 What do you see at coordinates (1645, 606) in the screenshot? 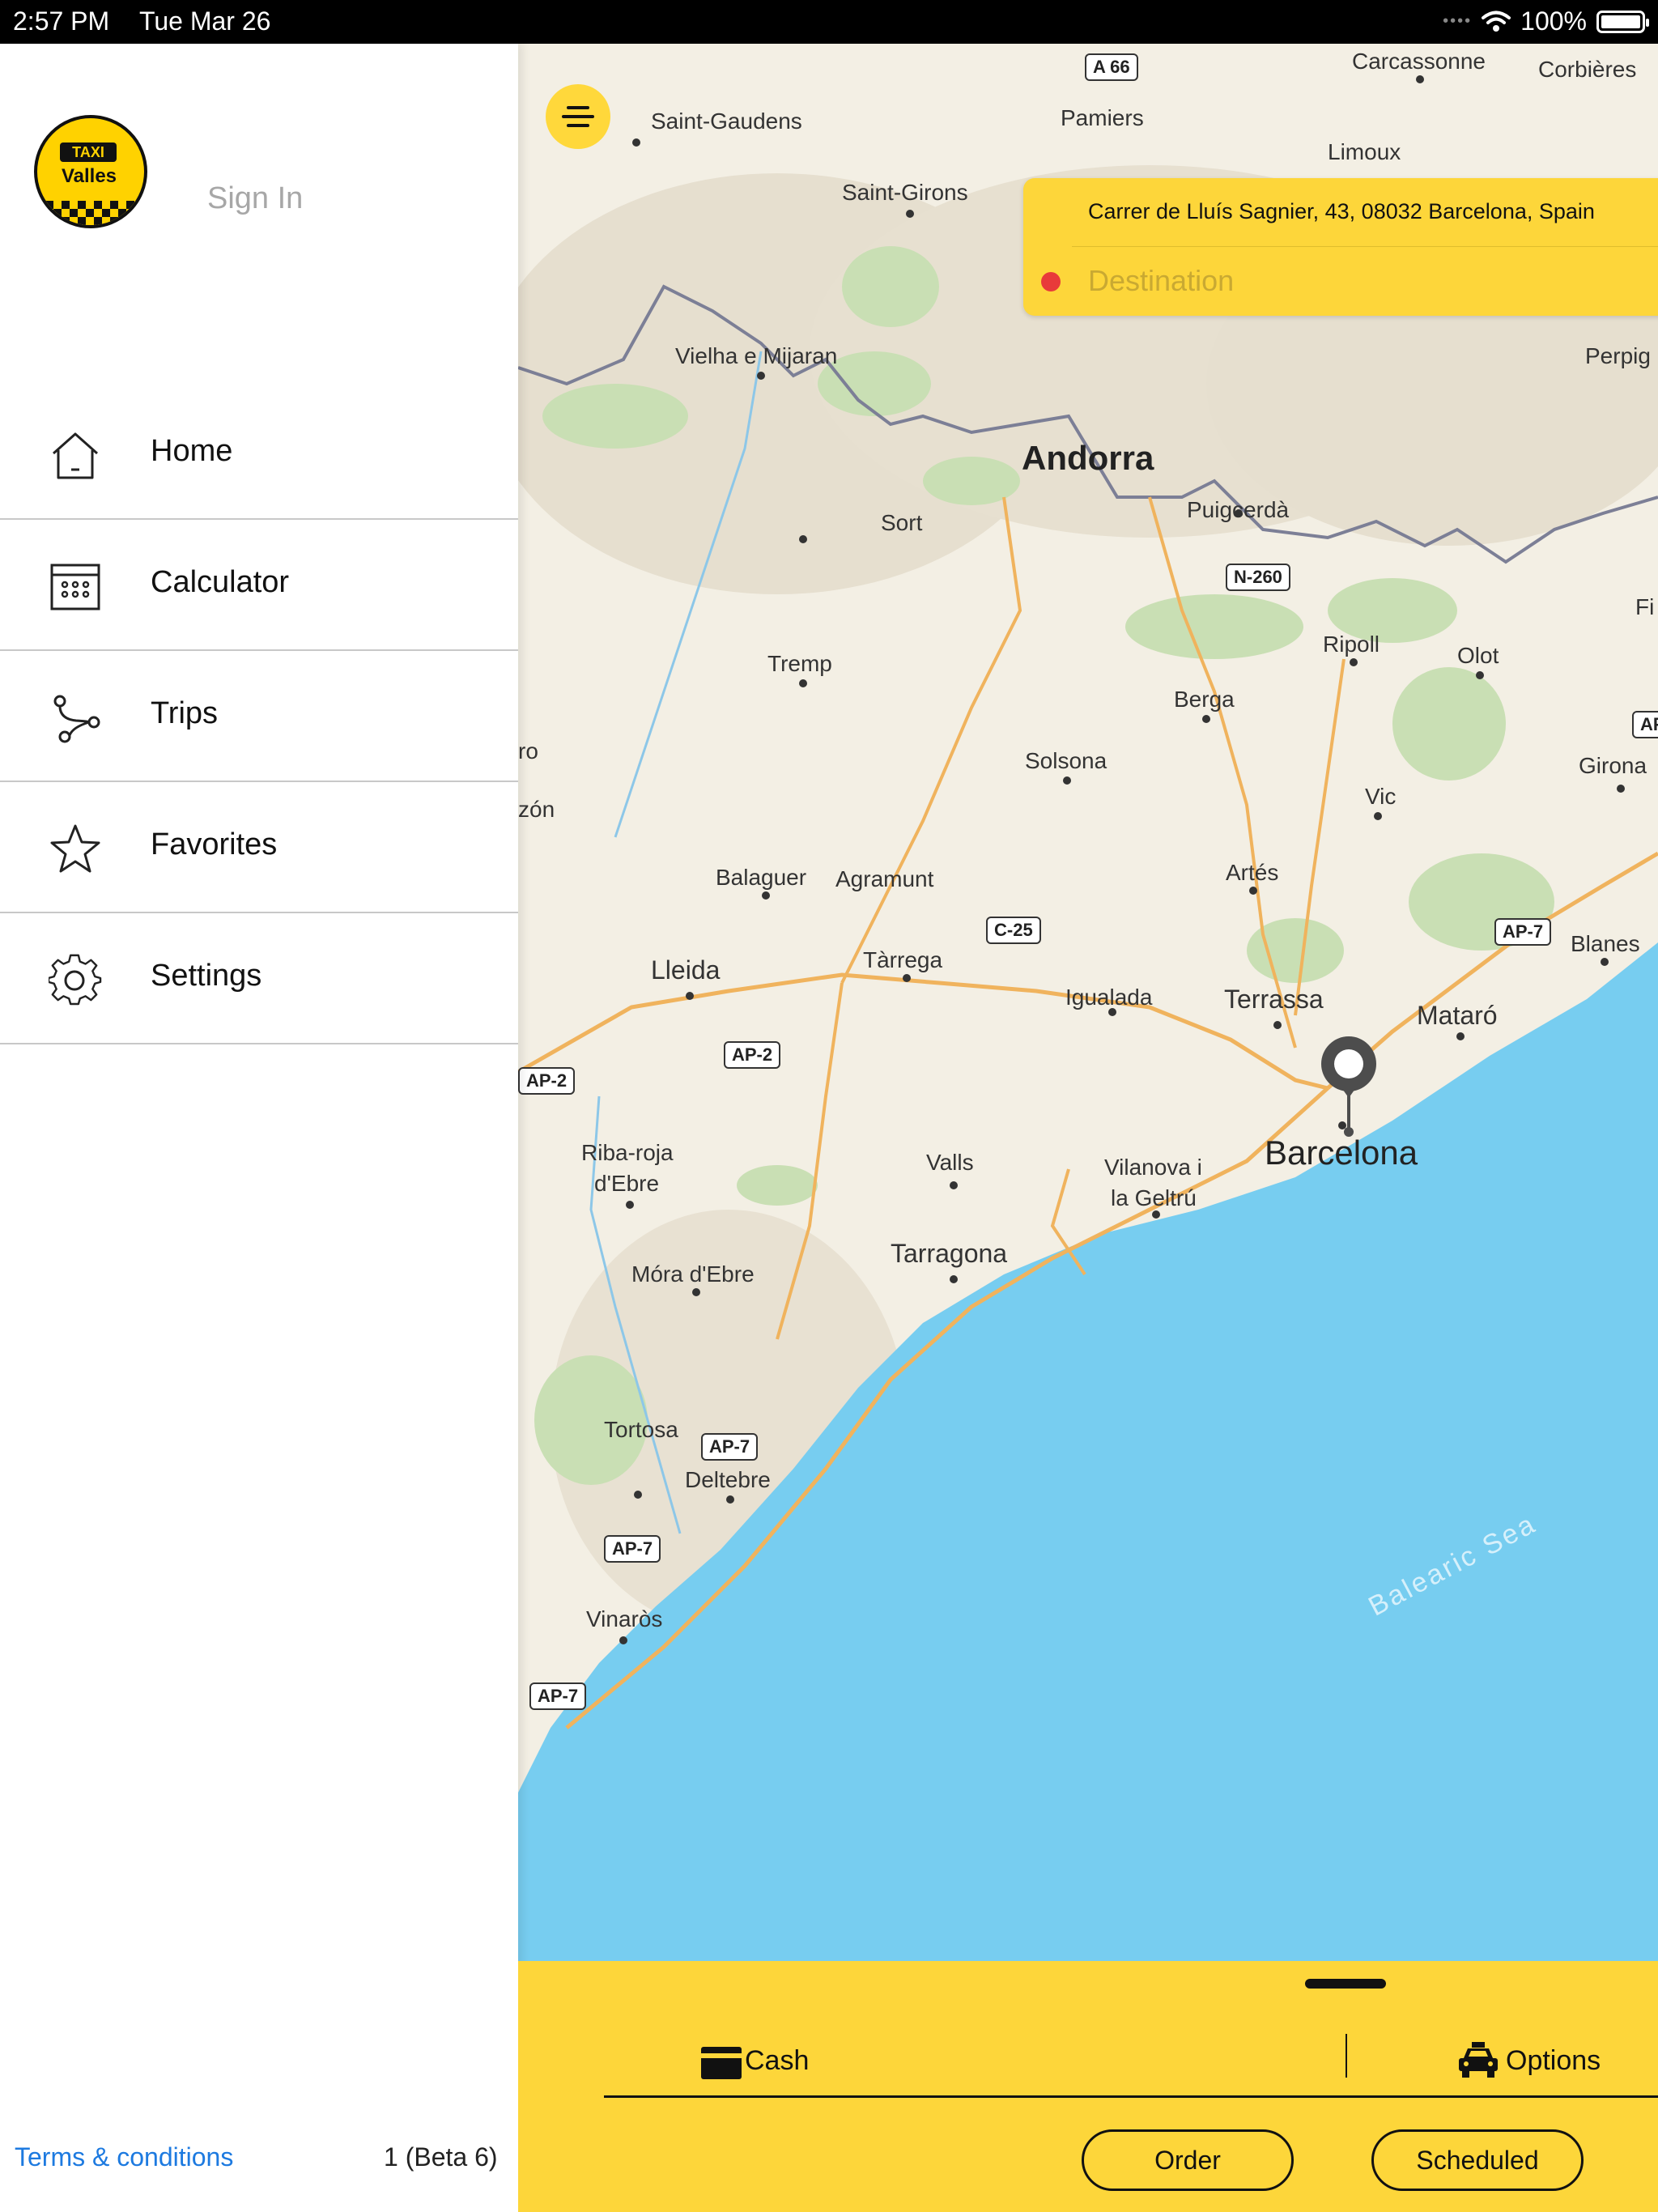
I see `place-label: Fi` at bounding box center [1645, 606].